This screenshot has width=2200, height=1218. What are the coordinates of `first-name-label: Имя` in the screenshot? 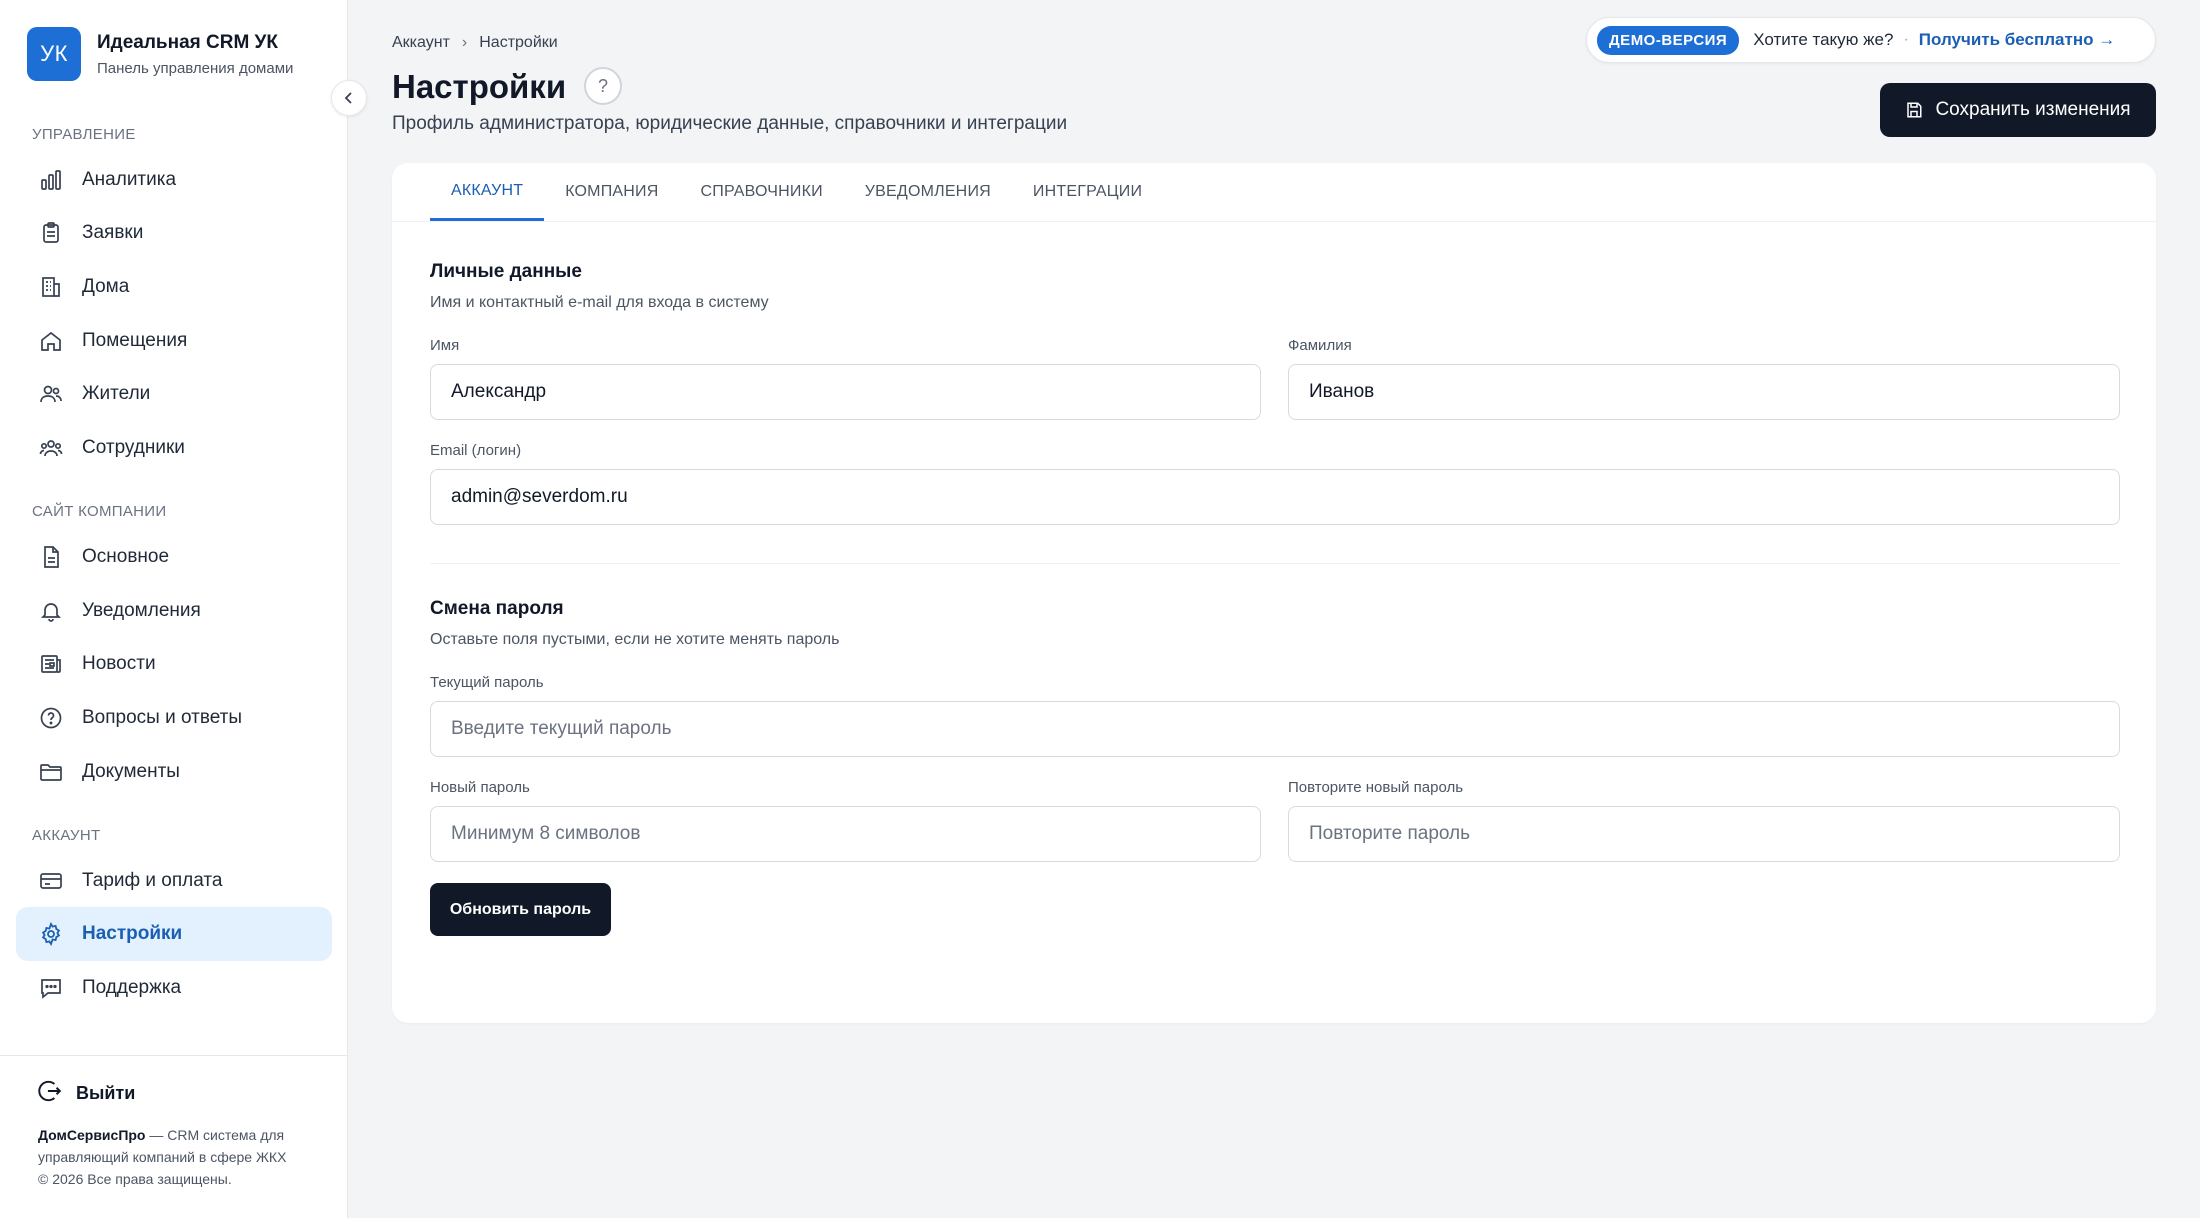 It's located at (445, 345).